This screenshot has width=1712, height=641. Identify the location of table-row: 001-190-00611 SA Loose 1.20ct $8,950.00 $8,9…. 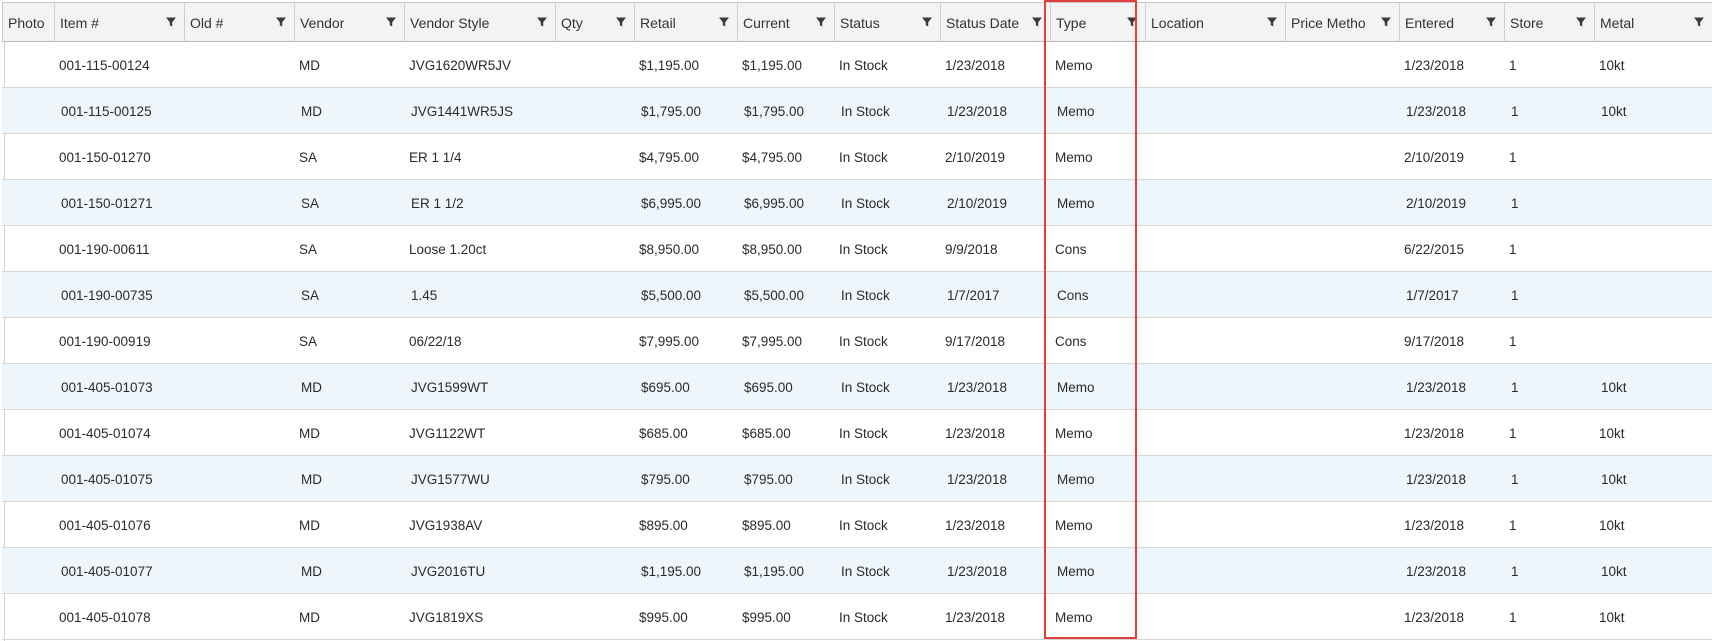
(857, 249).